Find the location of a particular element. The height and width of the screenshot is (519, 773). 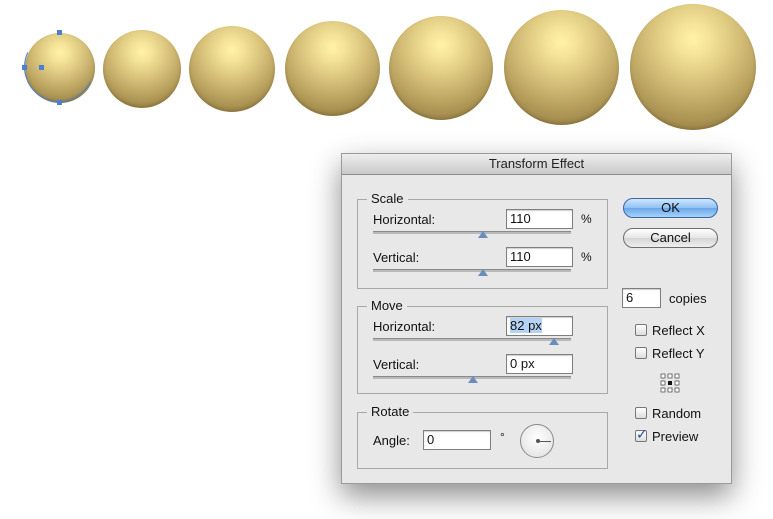

angle-label: Angle: is located at coordinates (391, 440).